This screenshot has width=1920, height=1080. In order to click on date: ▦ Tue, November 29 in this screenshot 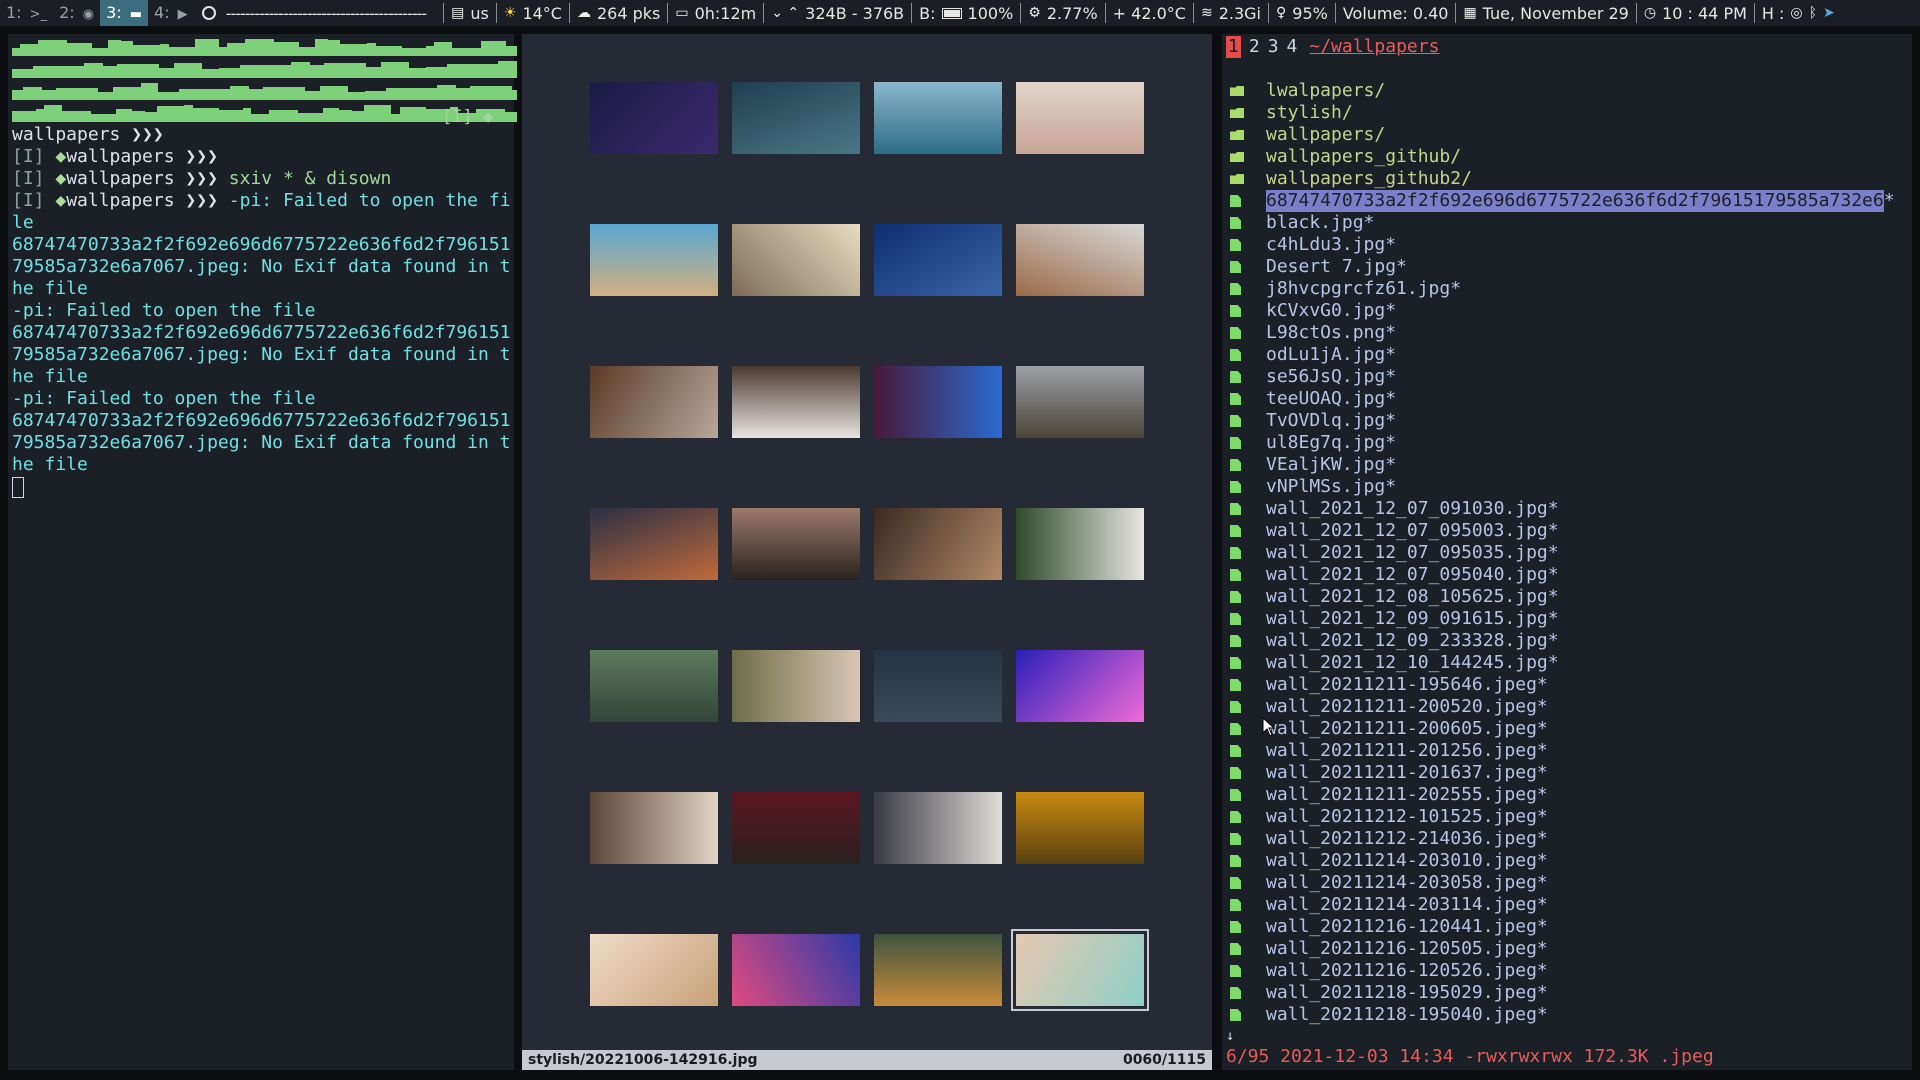, I will do `click(1545, 13)`.